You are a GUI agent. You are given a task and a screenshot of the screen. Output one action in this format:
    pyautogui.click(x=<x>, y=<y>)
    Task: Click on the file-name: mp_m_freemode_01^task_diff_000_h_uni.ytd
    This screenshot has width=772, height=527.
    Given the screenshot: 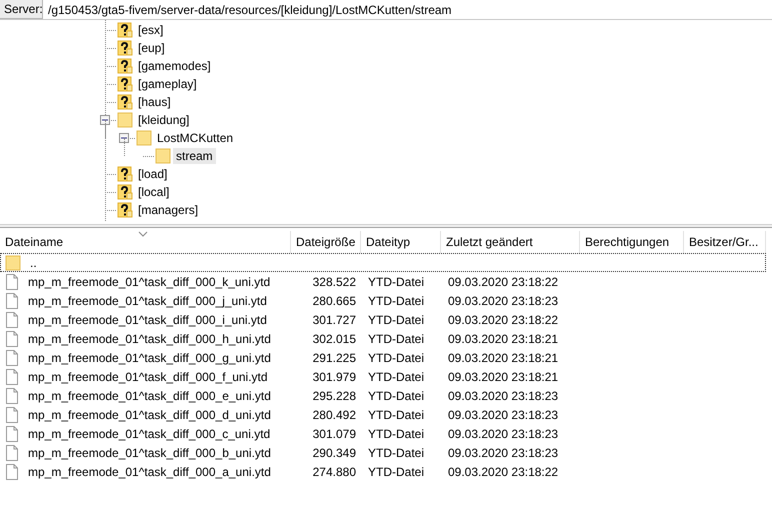 What is the action you would take?
    pyautogui.click(x=149, y=339)
    